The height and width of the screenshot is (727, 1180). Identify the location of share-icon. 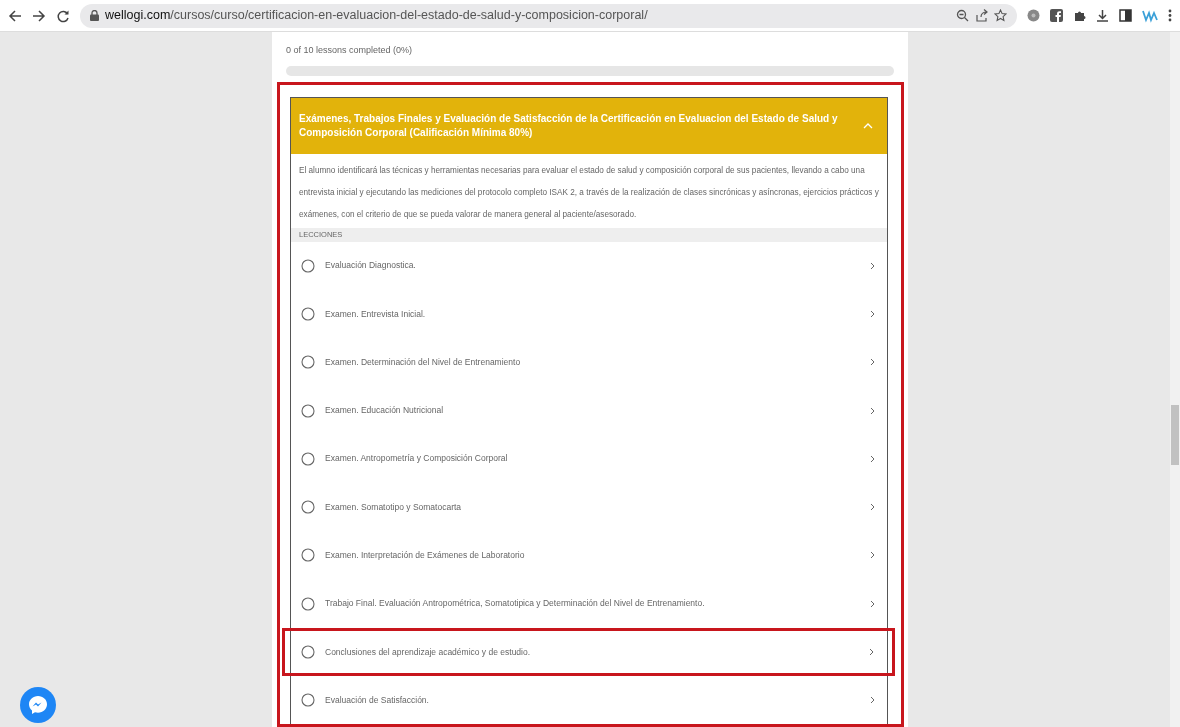
(981, 15).